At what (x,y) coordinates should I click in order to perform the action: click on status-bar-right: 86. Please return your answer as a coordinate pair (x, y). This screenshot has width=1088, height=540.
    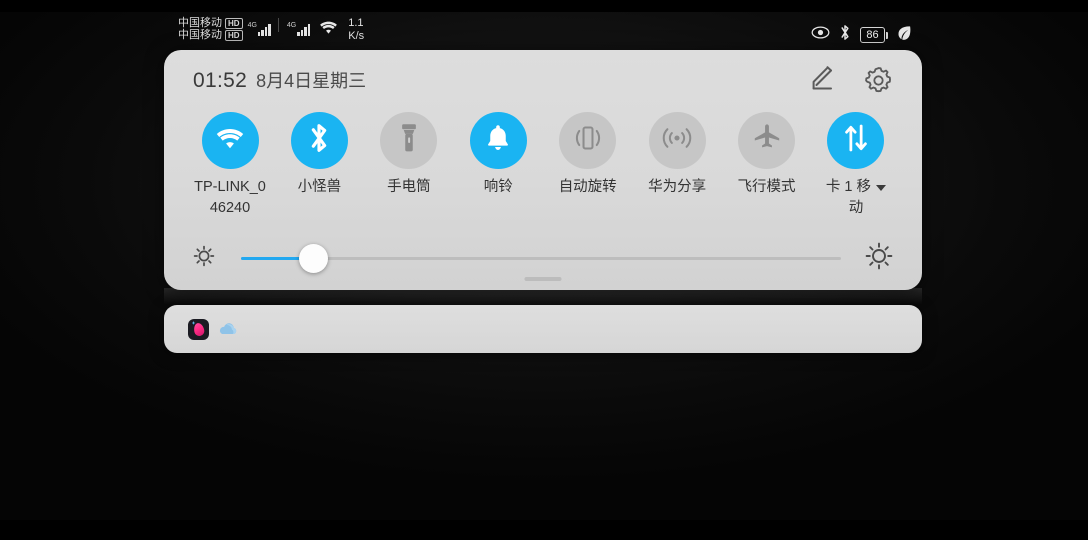
    Looking at the image, I should click on (861, 35).